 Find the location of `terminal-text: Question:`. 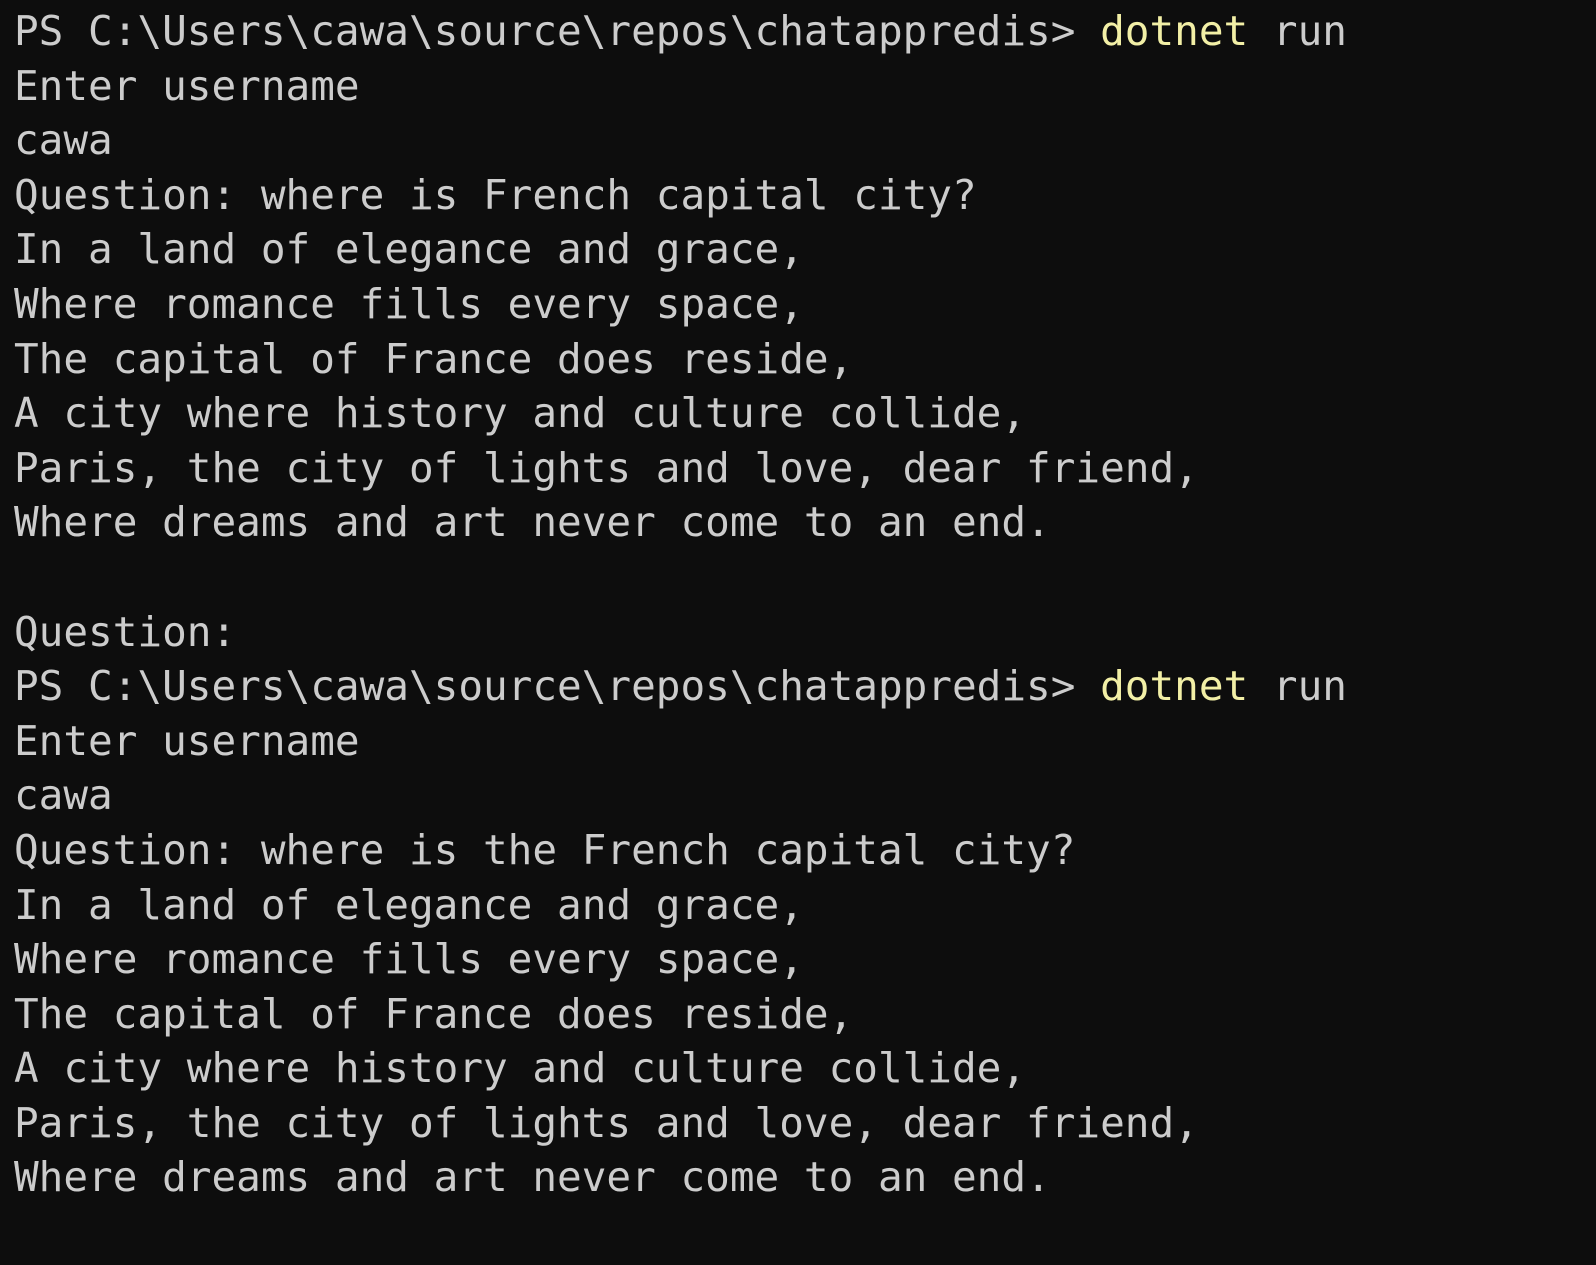

terminal-text: Question: is located at coordinates (125, 631).